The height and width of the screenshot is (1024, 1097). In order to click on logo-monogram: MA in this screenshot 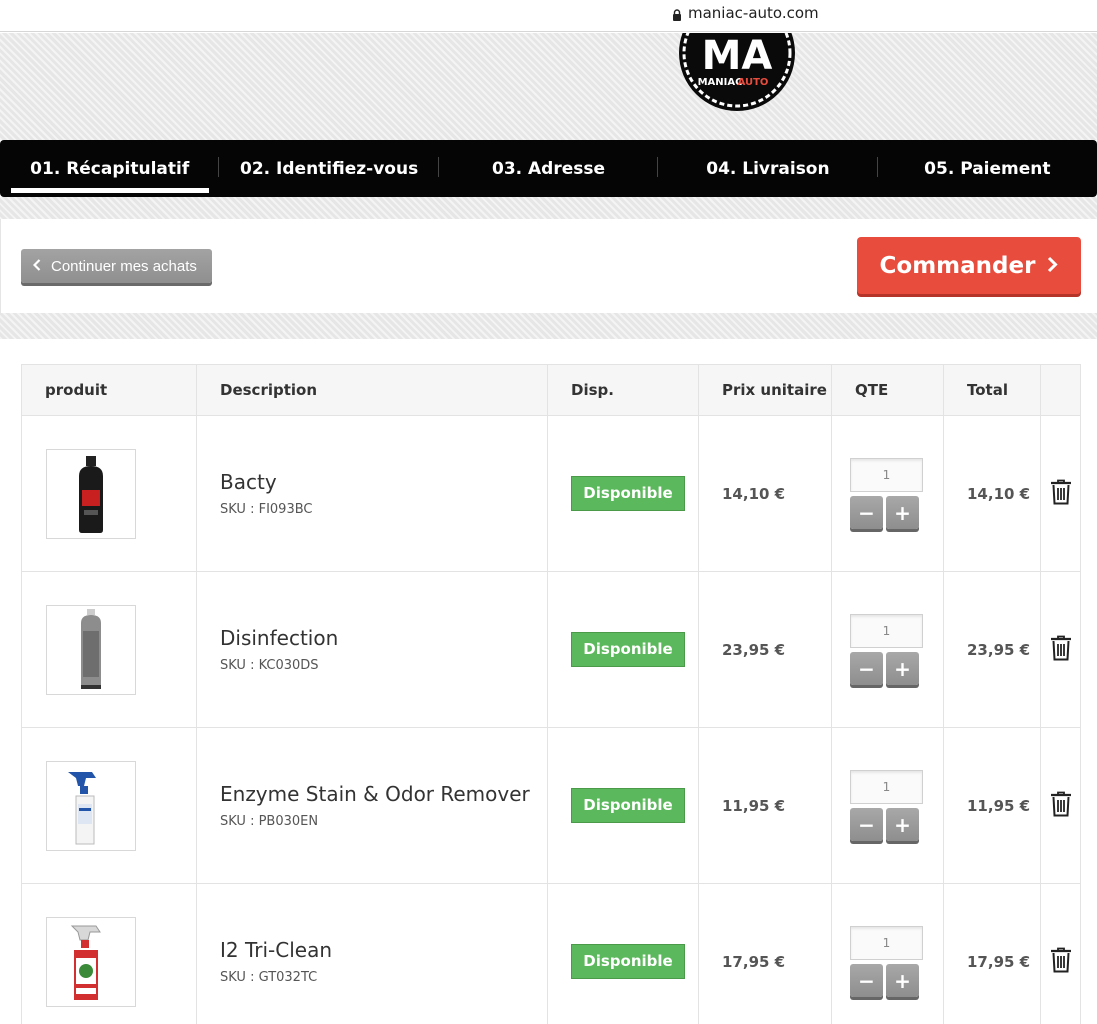, I will do `click(737, 56)`.